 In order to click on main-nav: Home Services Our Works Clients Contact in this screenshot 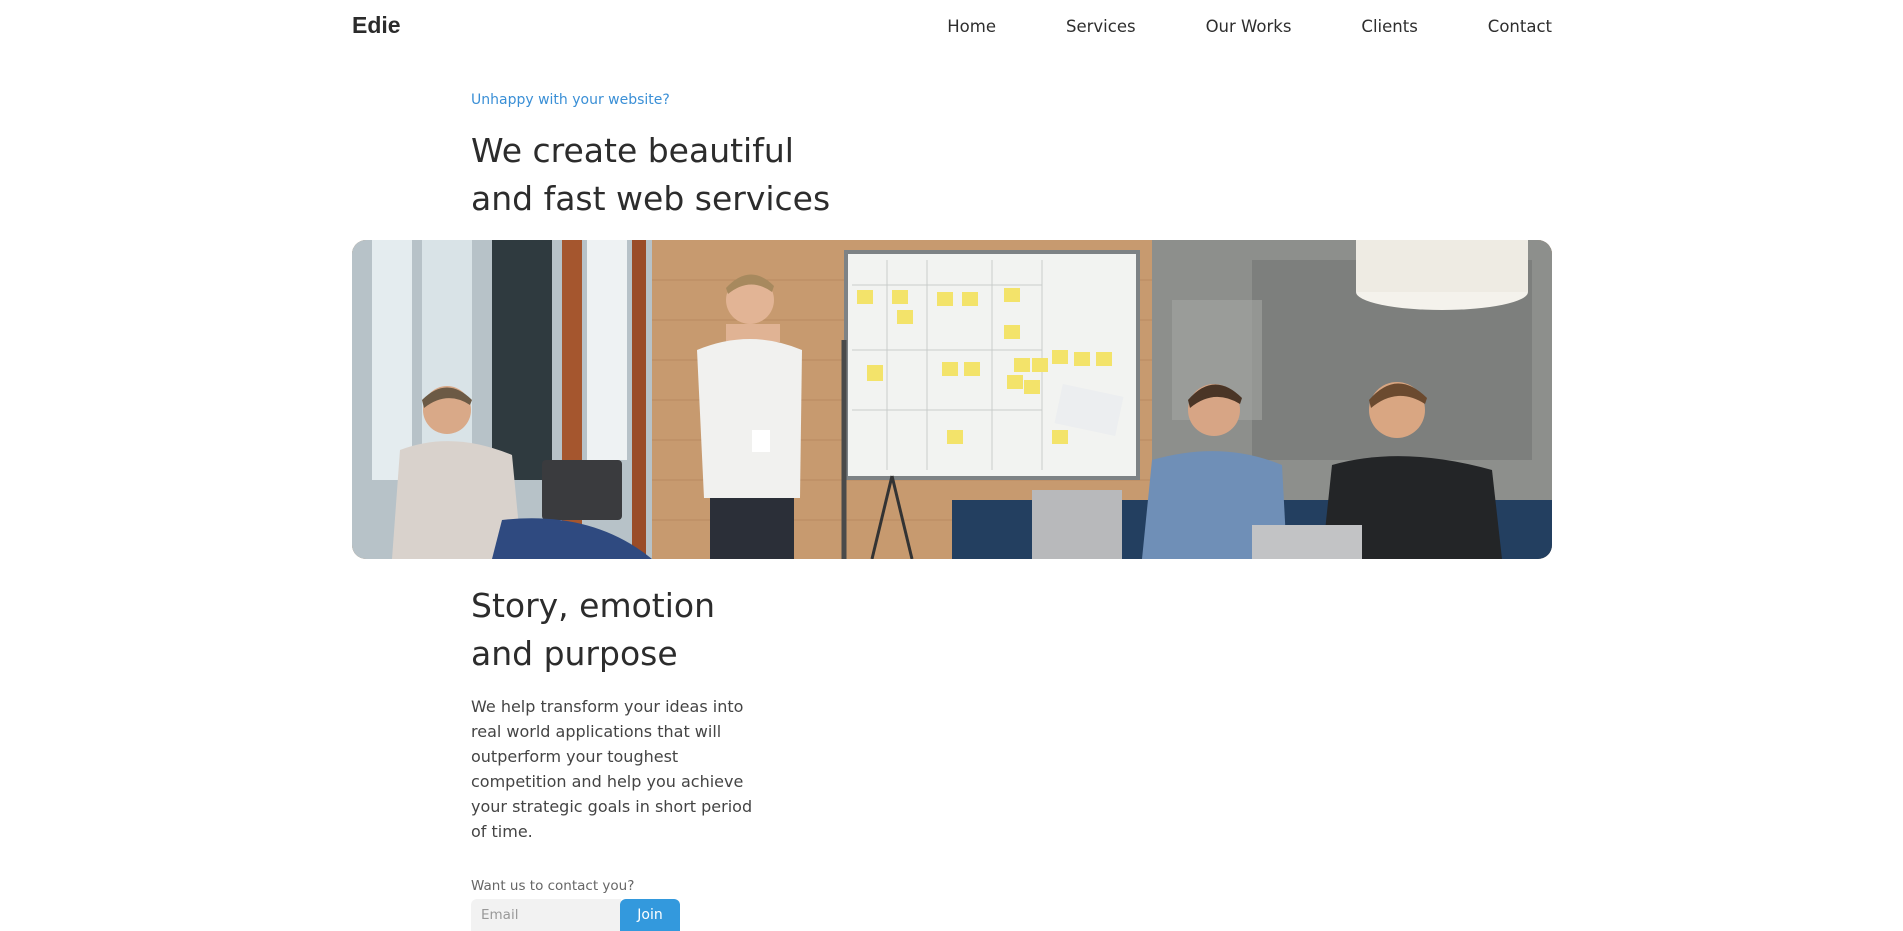, I will do `click(1249, 27)`.